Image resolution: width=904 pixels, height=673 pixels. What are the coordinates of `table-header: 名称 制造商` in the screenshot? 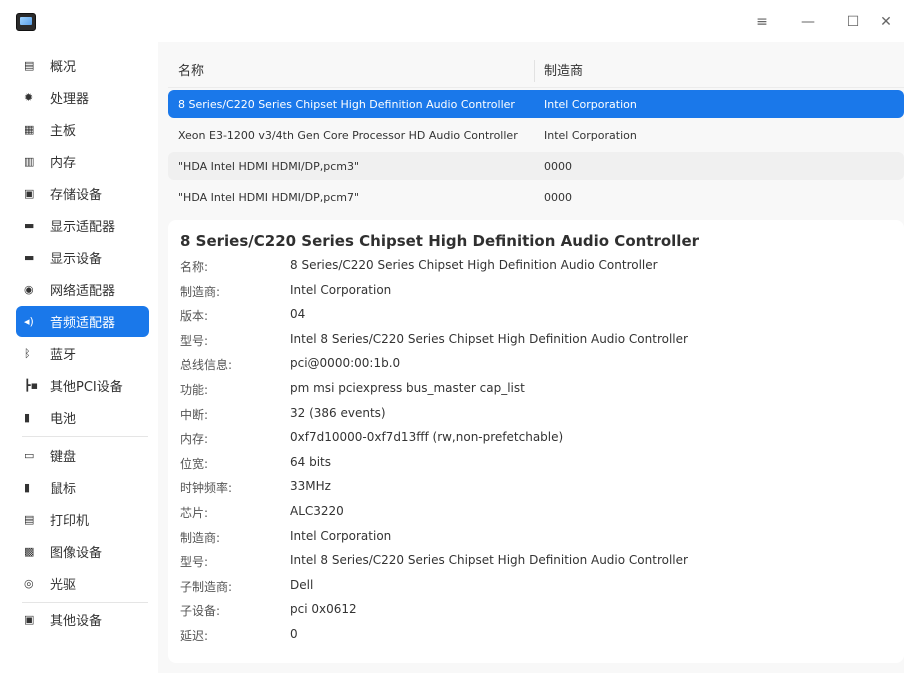 It's located at (536, 70).